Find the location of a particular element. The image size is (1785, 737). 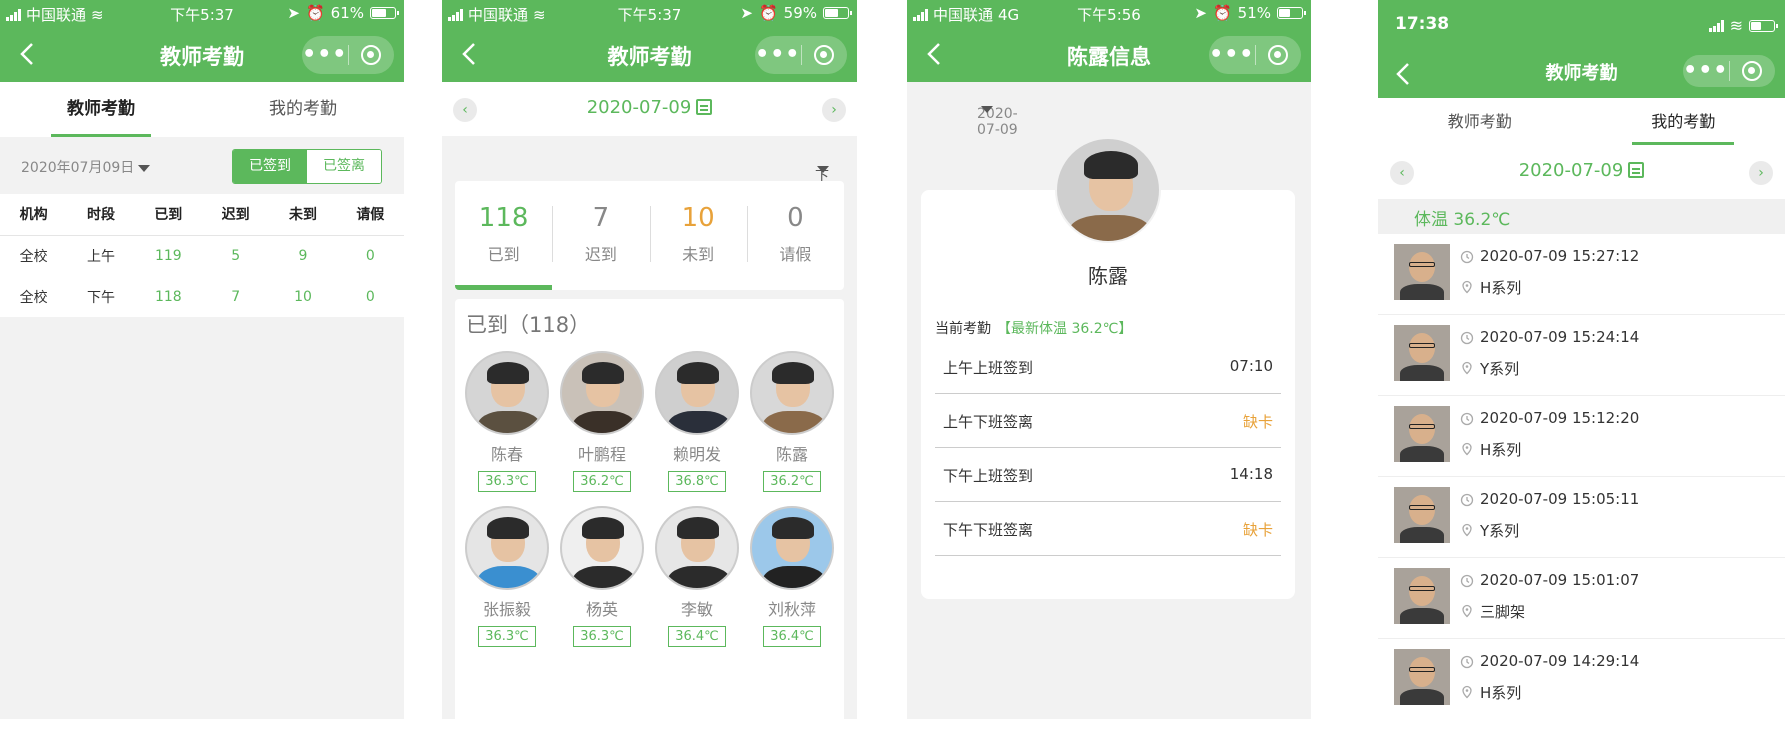

checkin-location: 三脚架 is located at coordinates (1503, 612).